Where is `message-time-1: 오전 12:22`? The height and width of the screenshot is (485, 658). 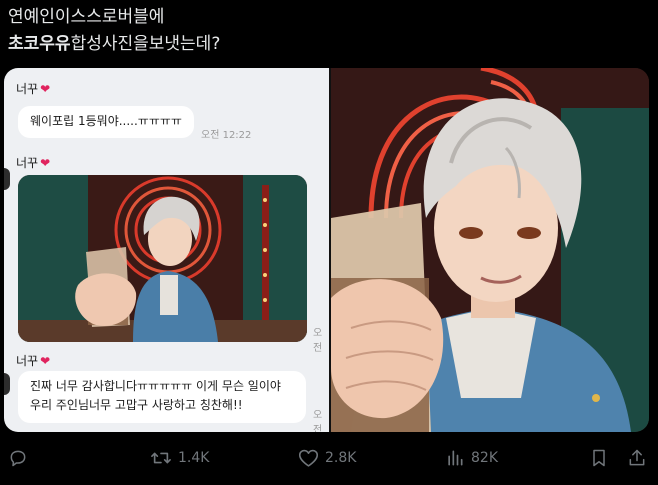
message-time-1: 오전 12:22 is located at coordinates (226, 135).